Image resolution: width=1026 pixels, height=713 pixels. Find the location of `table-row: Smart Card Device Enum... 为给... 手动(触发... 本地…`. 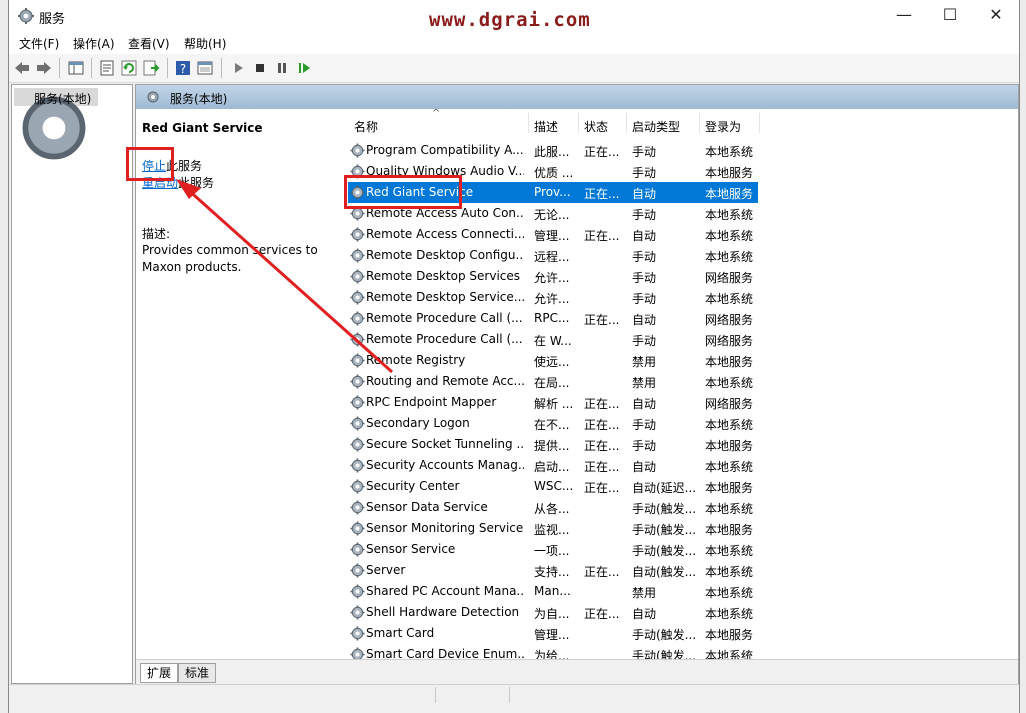

table-row: Smart Card Device Enum... 为给... 手动(触发... 本地… is located at coordinates (553, 651).